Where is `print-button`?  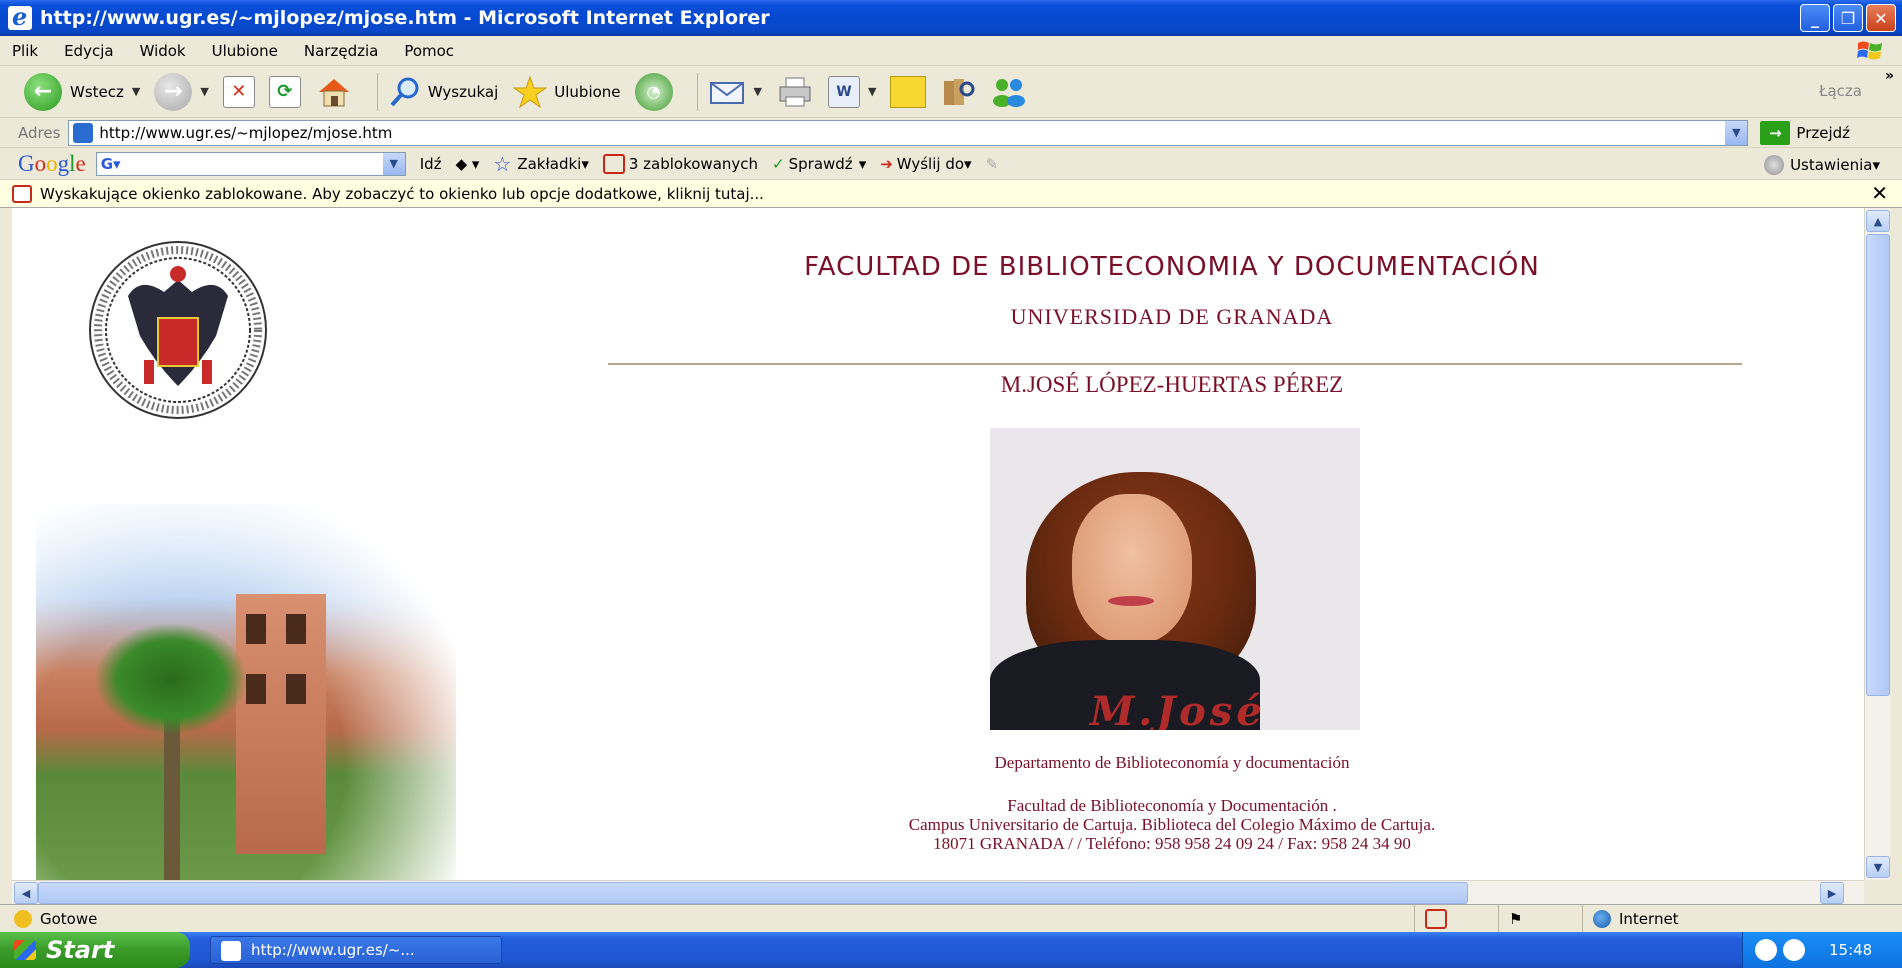
print-button is located at coordinates (795, 92).